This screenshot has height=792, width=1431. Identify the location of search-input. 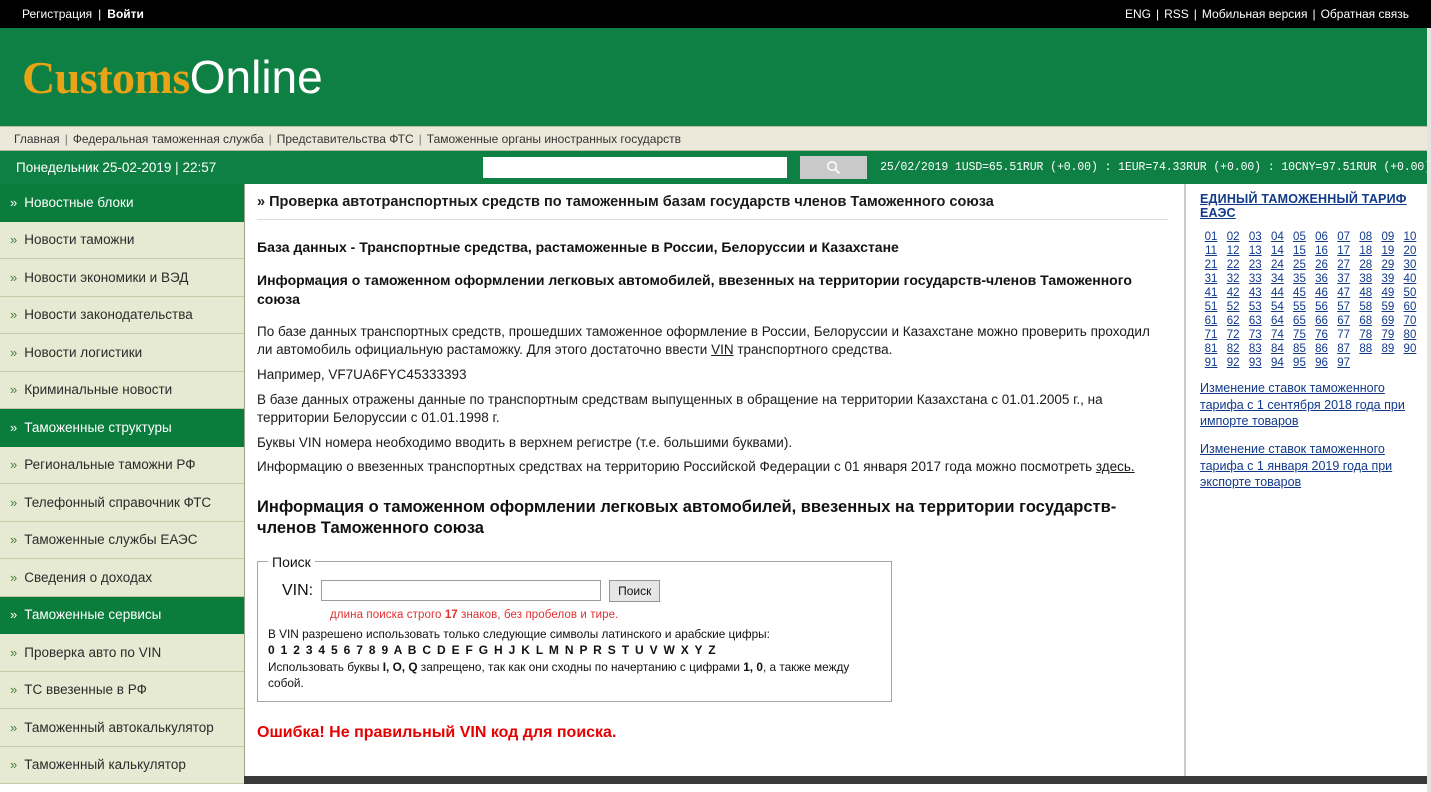
(634, 167).